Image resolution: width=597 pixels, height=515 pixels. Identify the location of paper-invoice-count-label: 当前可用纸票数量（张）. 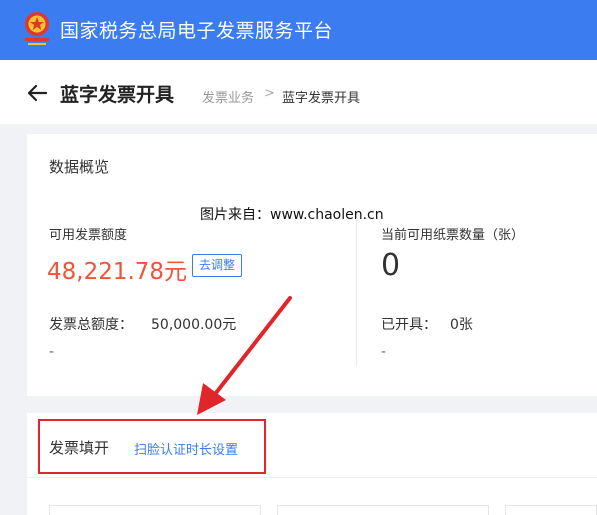
(453, 235).